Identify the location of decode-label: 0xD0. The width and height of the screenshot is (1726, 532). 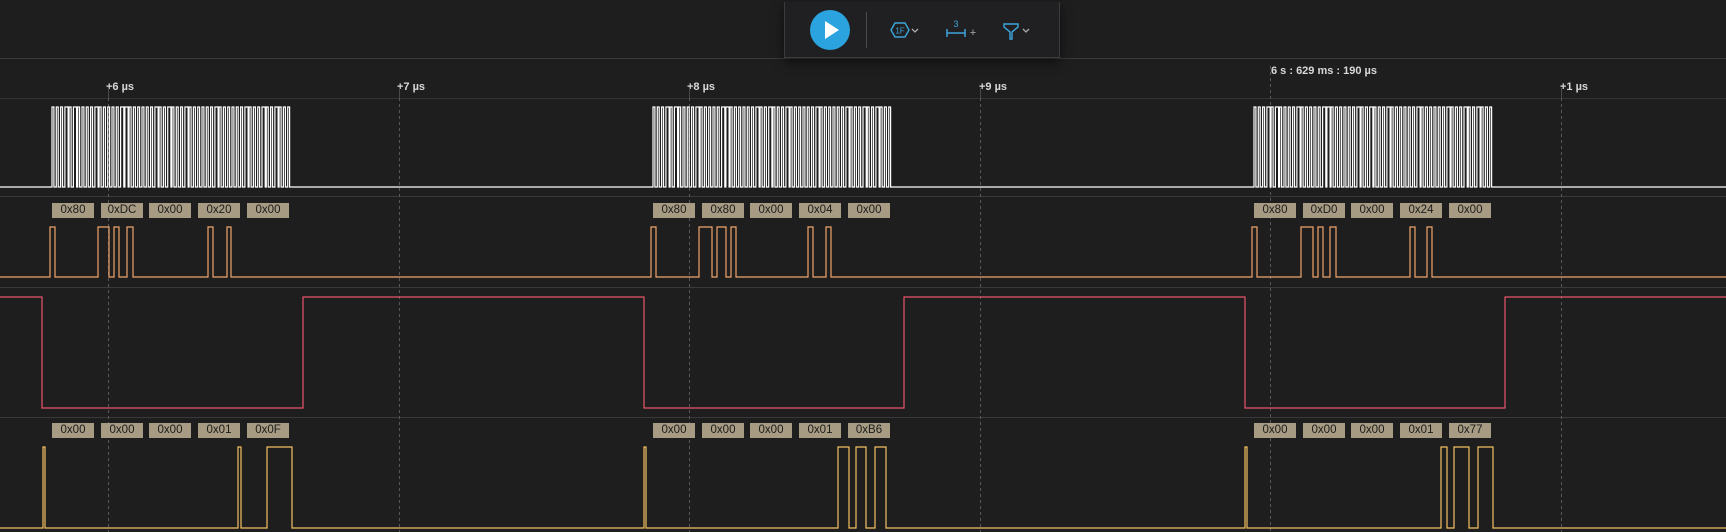
(1324, 210).